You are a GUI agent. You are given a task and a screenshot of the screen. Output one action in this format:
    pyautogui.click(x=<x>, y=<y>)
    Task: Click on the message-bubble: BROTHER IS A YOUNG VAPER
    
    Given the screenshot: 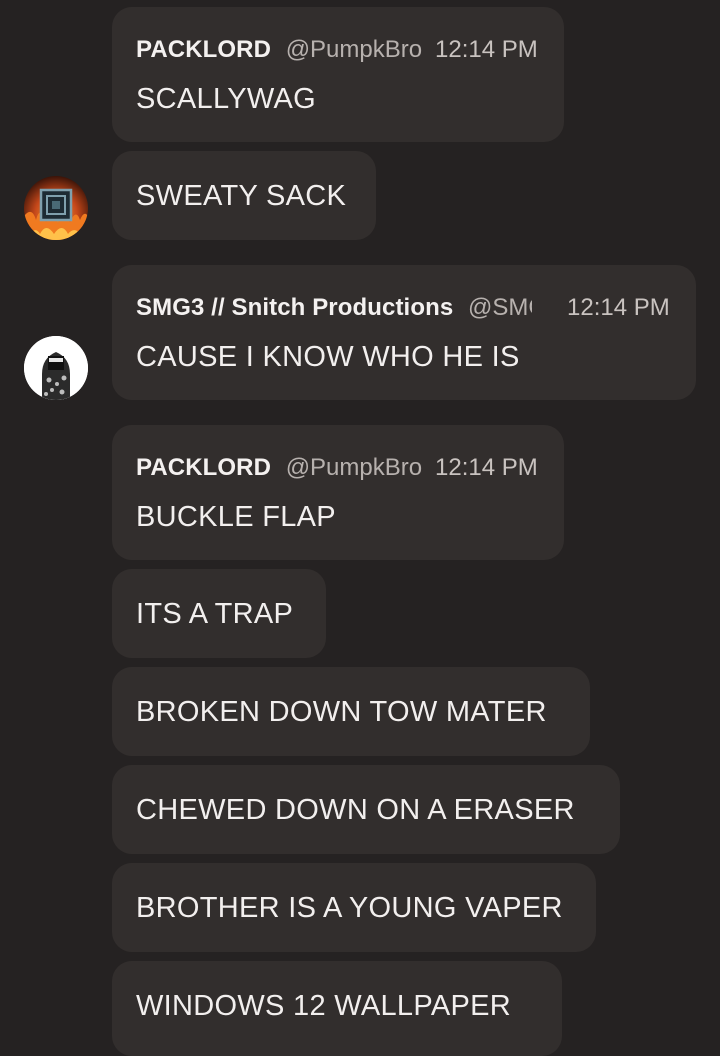 What is the action you would take?
    pyautogui.click(x=354, y=907)
    